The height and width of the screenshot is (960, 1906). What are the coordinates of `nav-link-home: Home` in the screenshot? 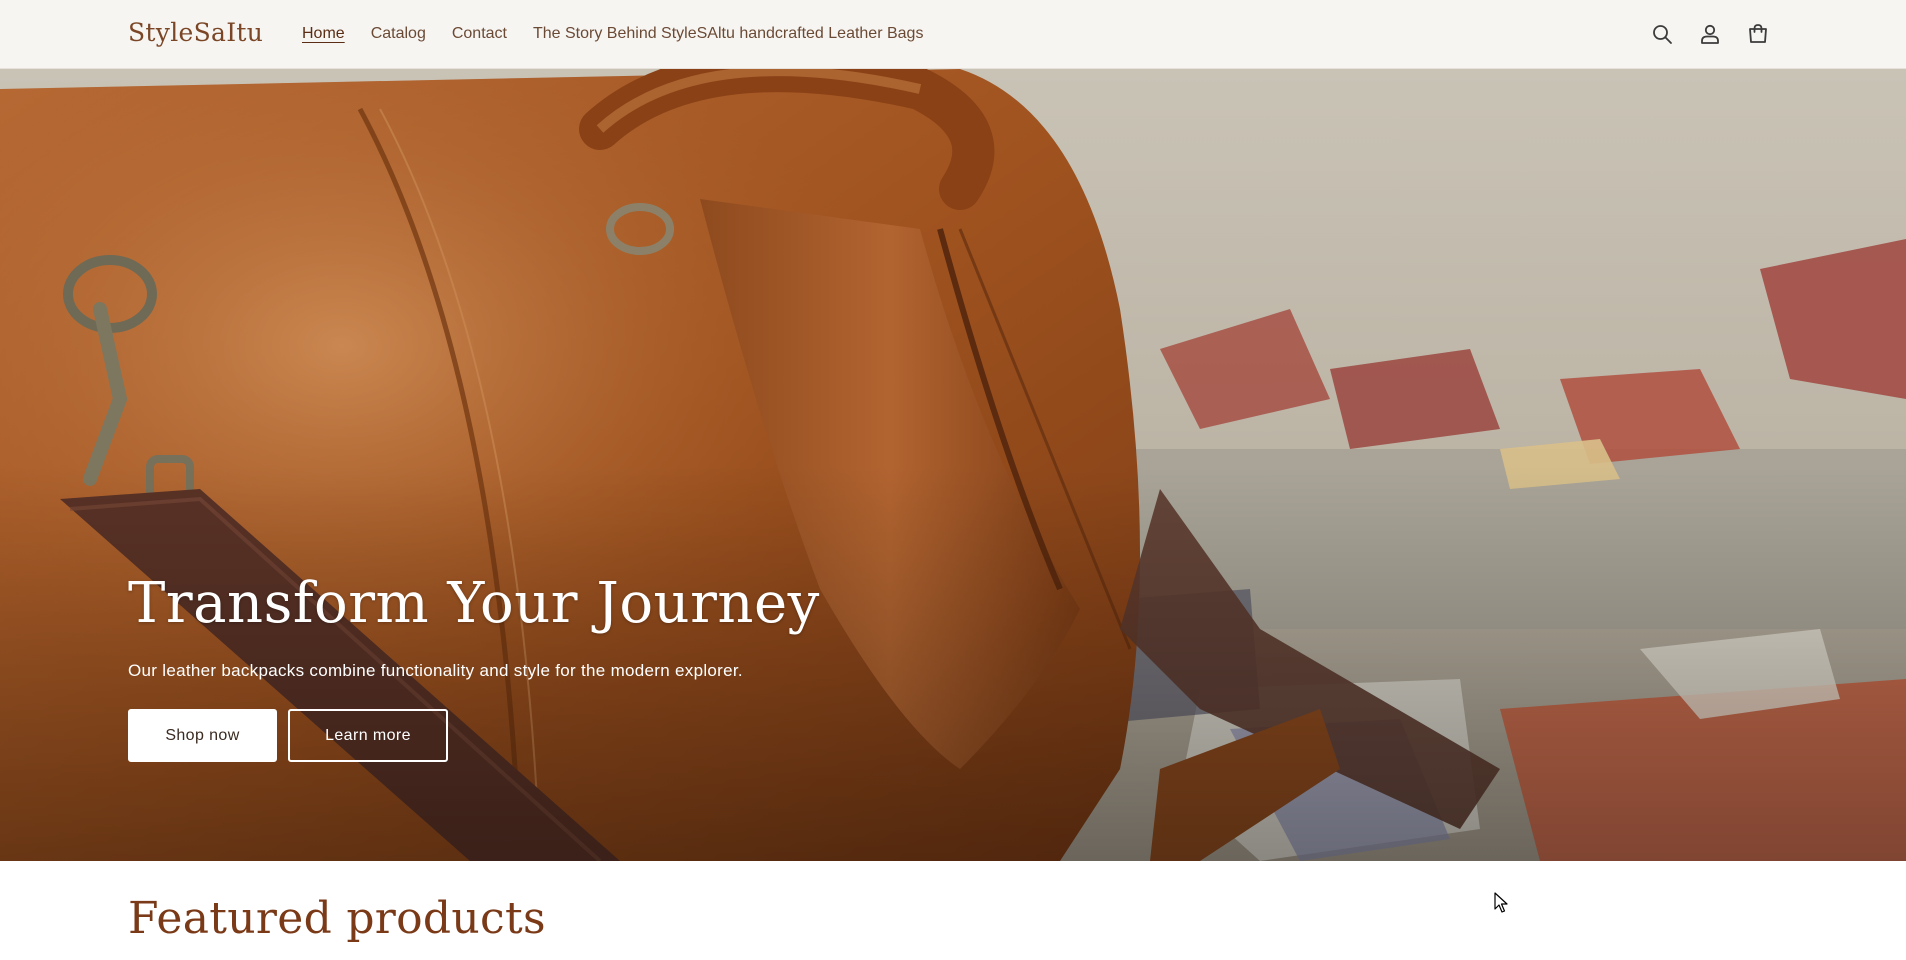 It's located at (323, 34).